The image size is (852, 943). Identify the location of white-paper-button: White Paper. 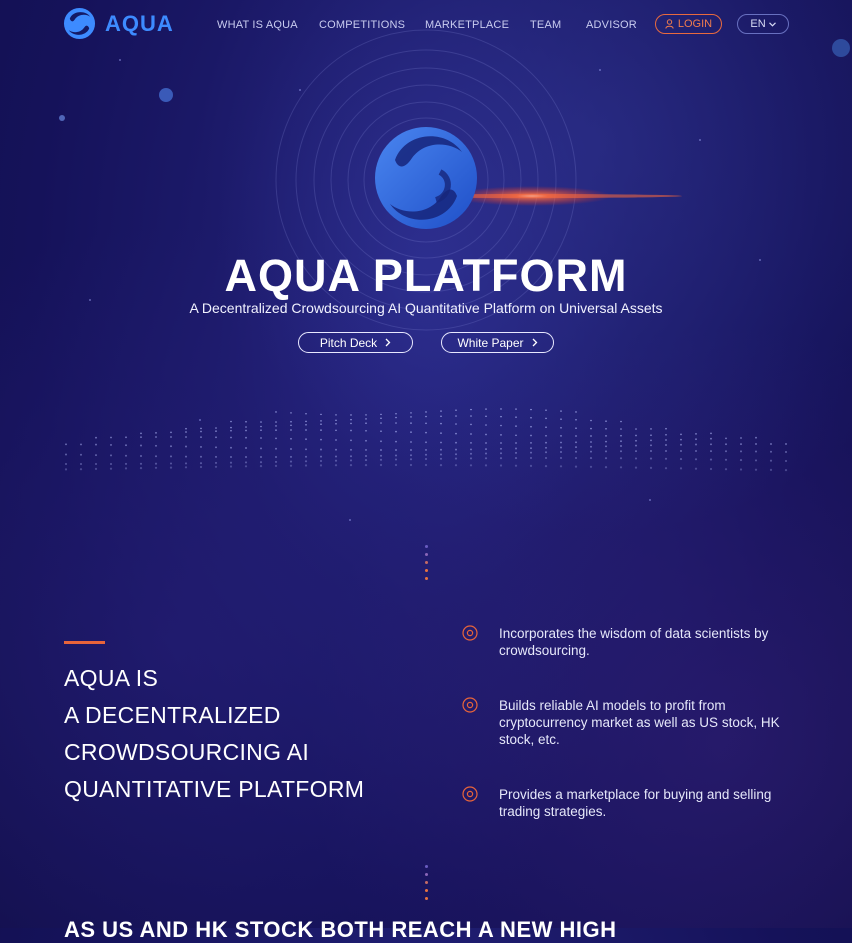
(497, 342).